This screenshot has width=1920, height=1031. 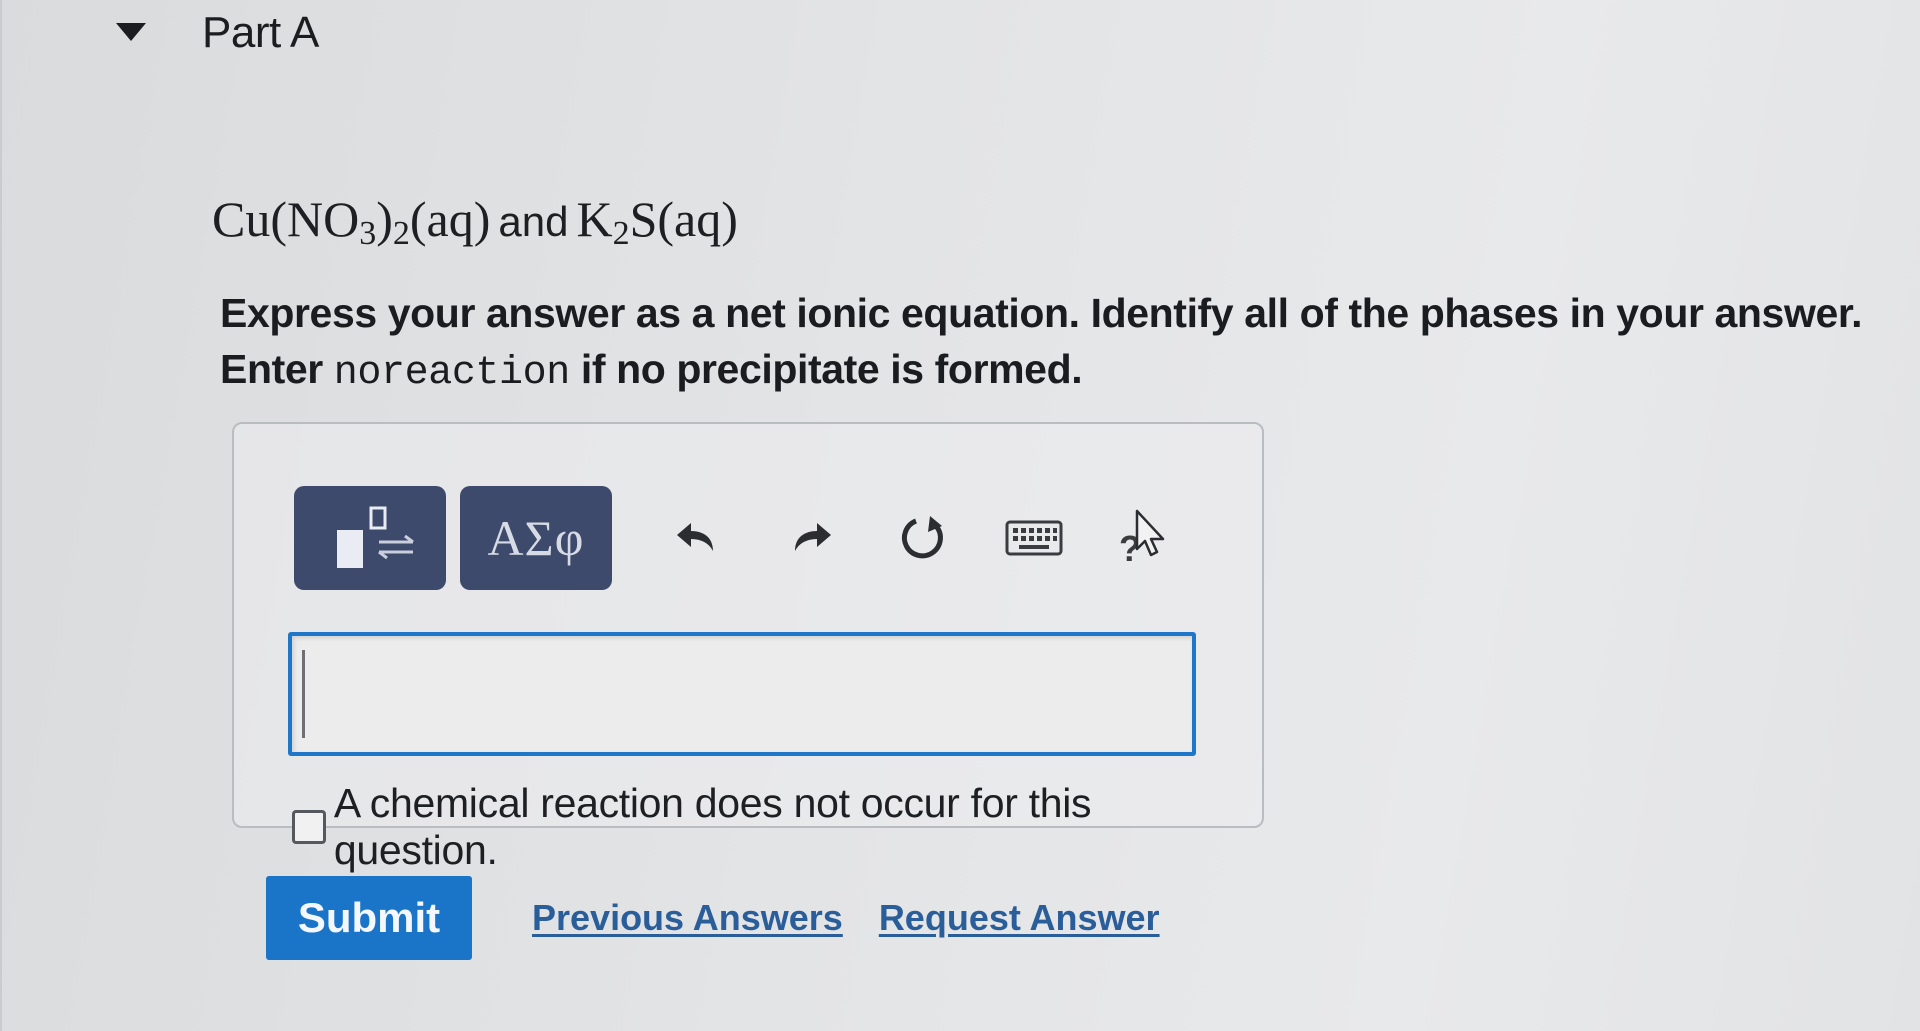 What do you see at coordinates (536, 538) in the screenshot?
I see `greek-symbols-button: ΑΣφ` at bounding box center [536, 538].